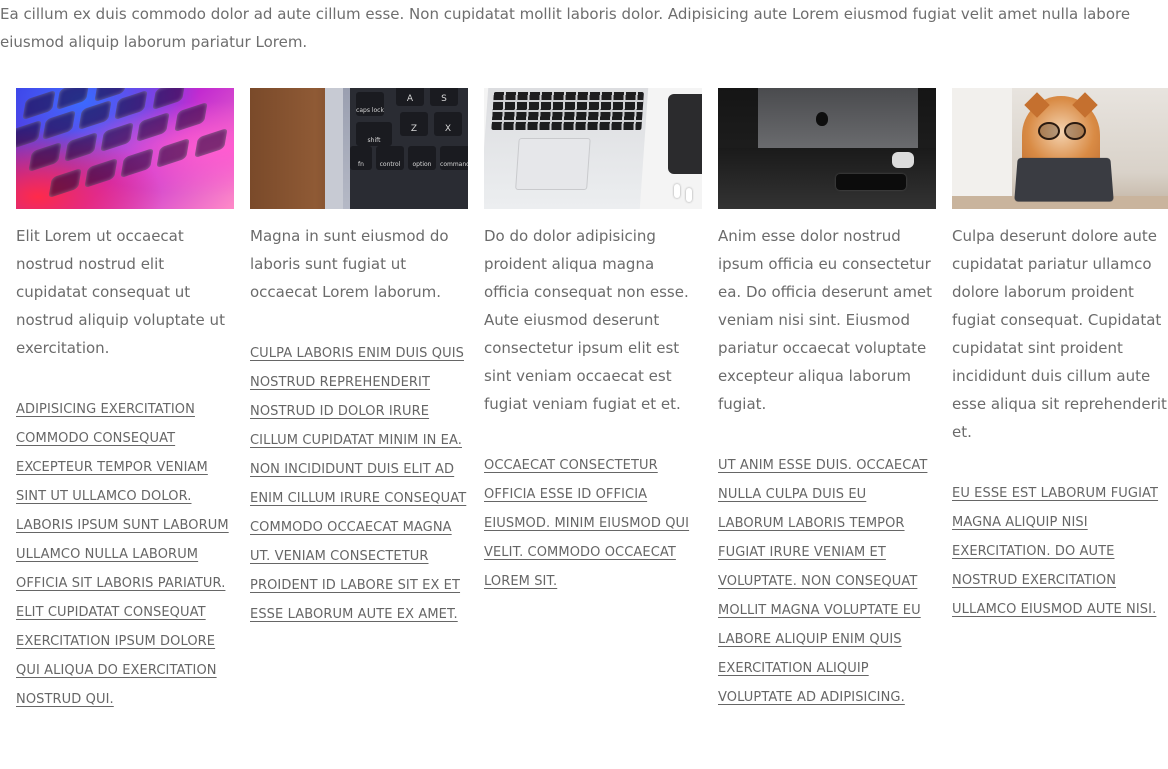  What do you see at coordinates (422, 158) in the screenshot?
I see `key-option: option` at bounding box center [422, 158].